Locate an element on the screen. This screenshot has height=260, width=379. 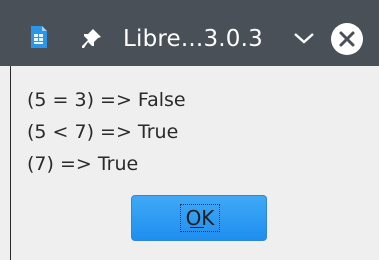
document-icon is located at coordinates (39, 37).